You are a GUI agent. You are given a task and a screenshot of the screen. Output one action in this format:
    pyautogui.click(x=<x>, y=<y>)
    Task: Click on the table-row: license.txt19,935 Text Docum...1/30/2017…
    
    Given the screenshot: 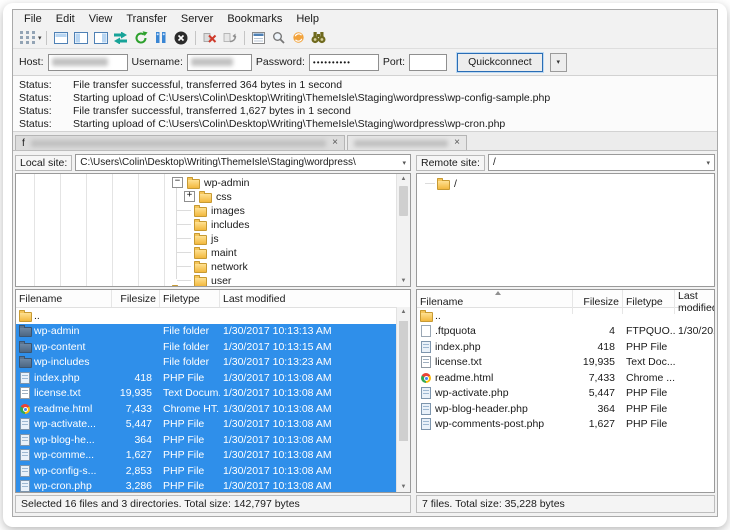 What is the action you would take?
    pyautogui.click(x=213, y=393)
    